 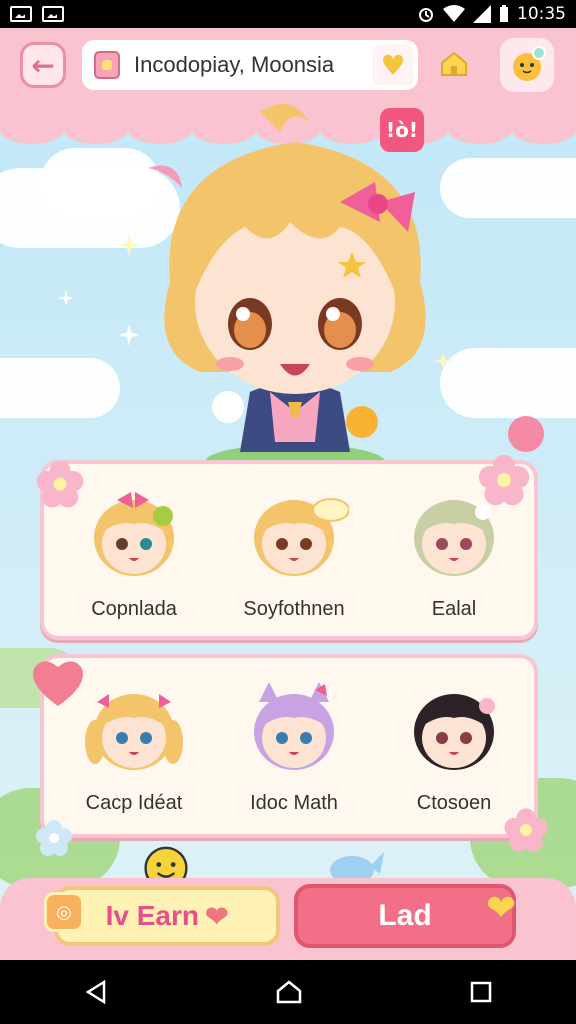 What do you see at coordinates (294, 609) in the screenshot?
I see `character-name: Soyfothnen` at bounding box center [294, 609].